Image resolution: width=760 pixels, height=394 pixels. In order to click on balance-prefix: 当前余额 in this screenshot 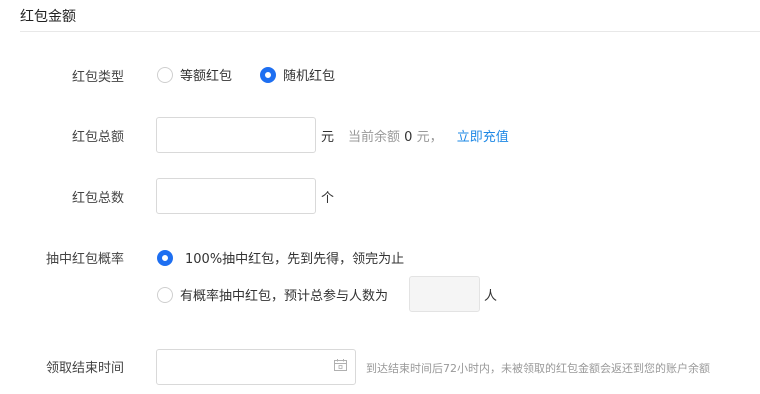, I will do `click(374, 137)`.